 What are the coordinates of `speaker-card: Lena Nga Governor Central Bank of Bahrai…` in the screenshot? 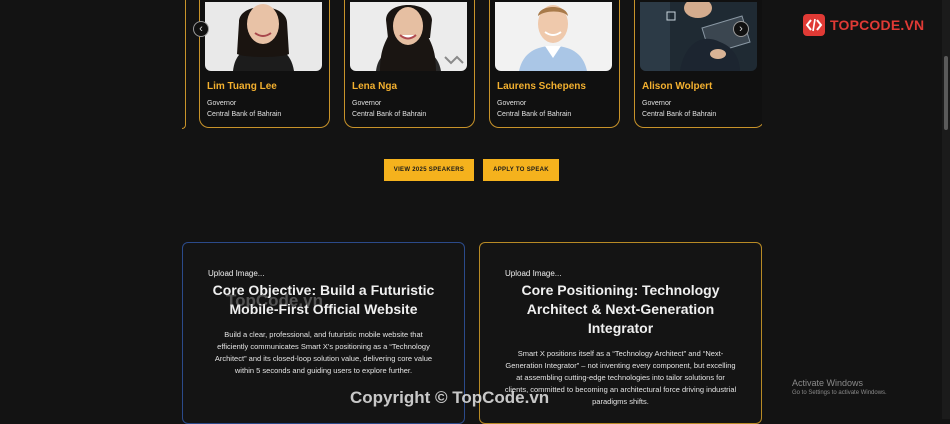 It's located at (409, 64).